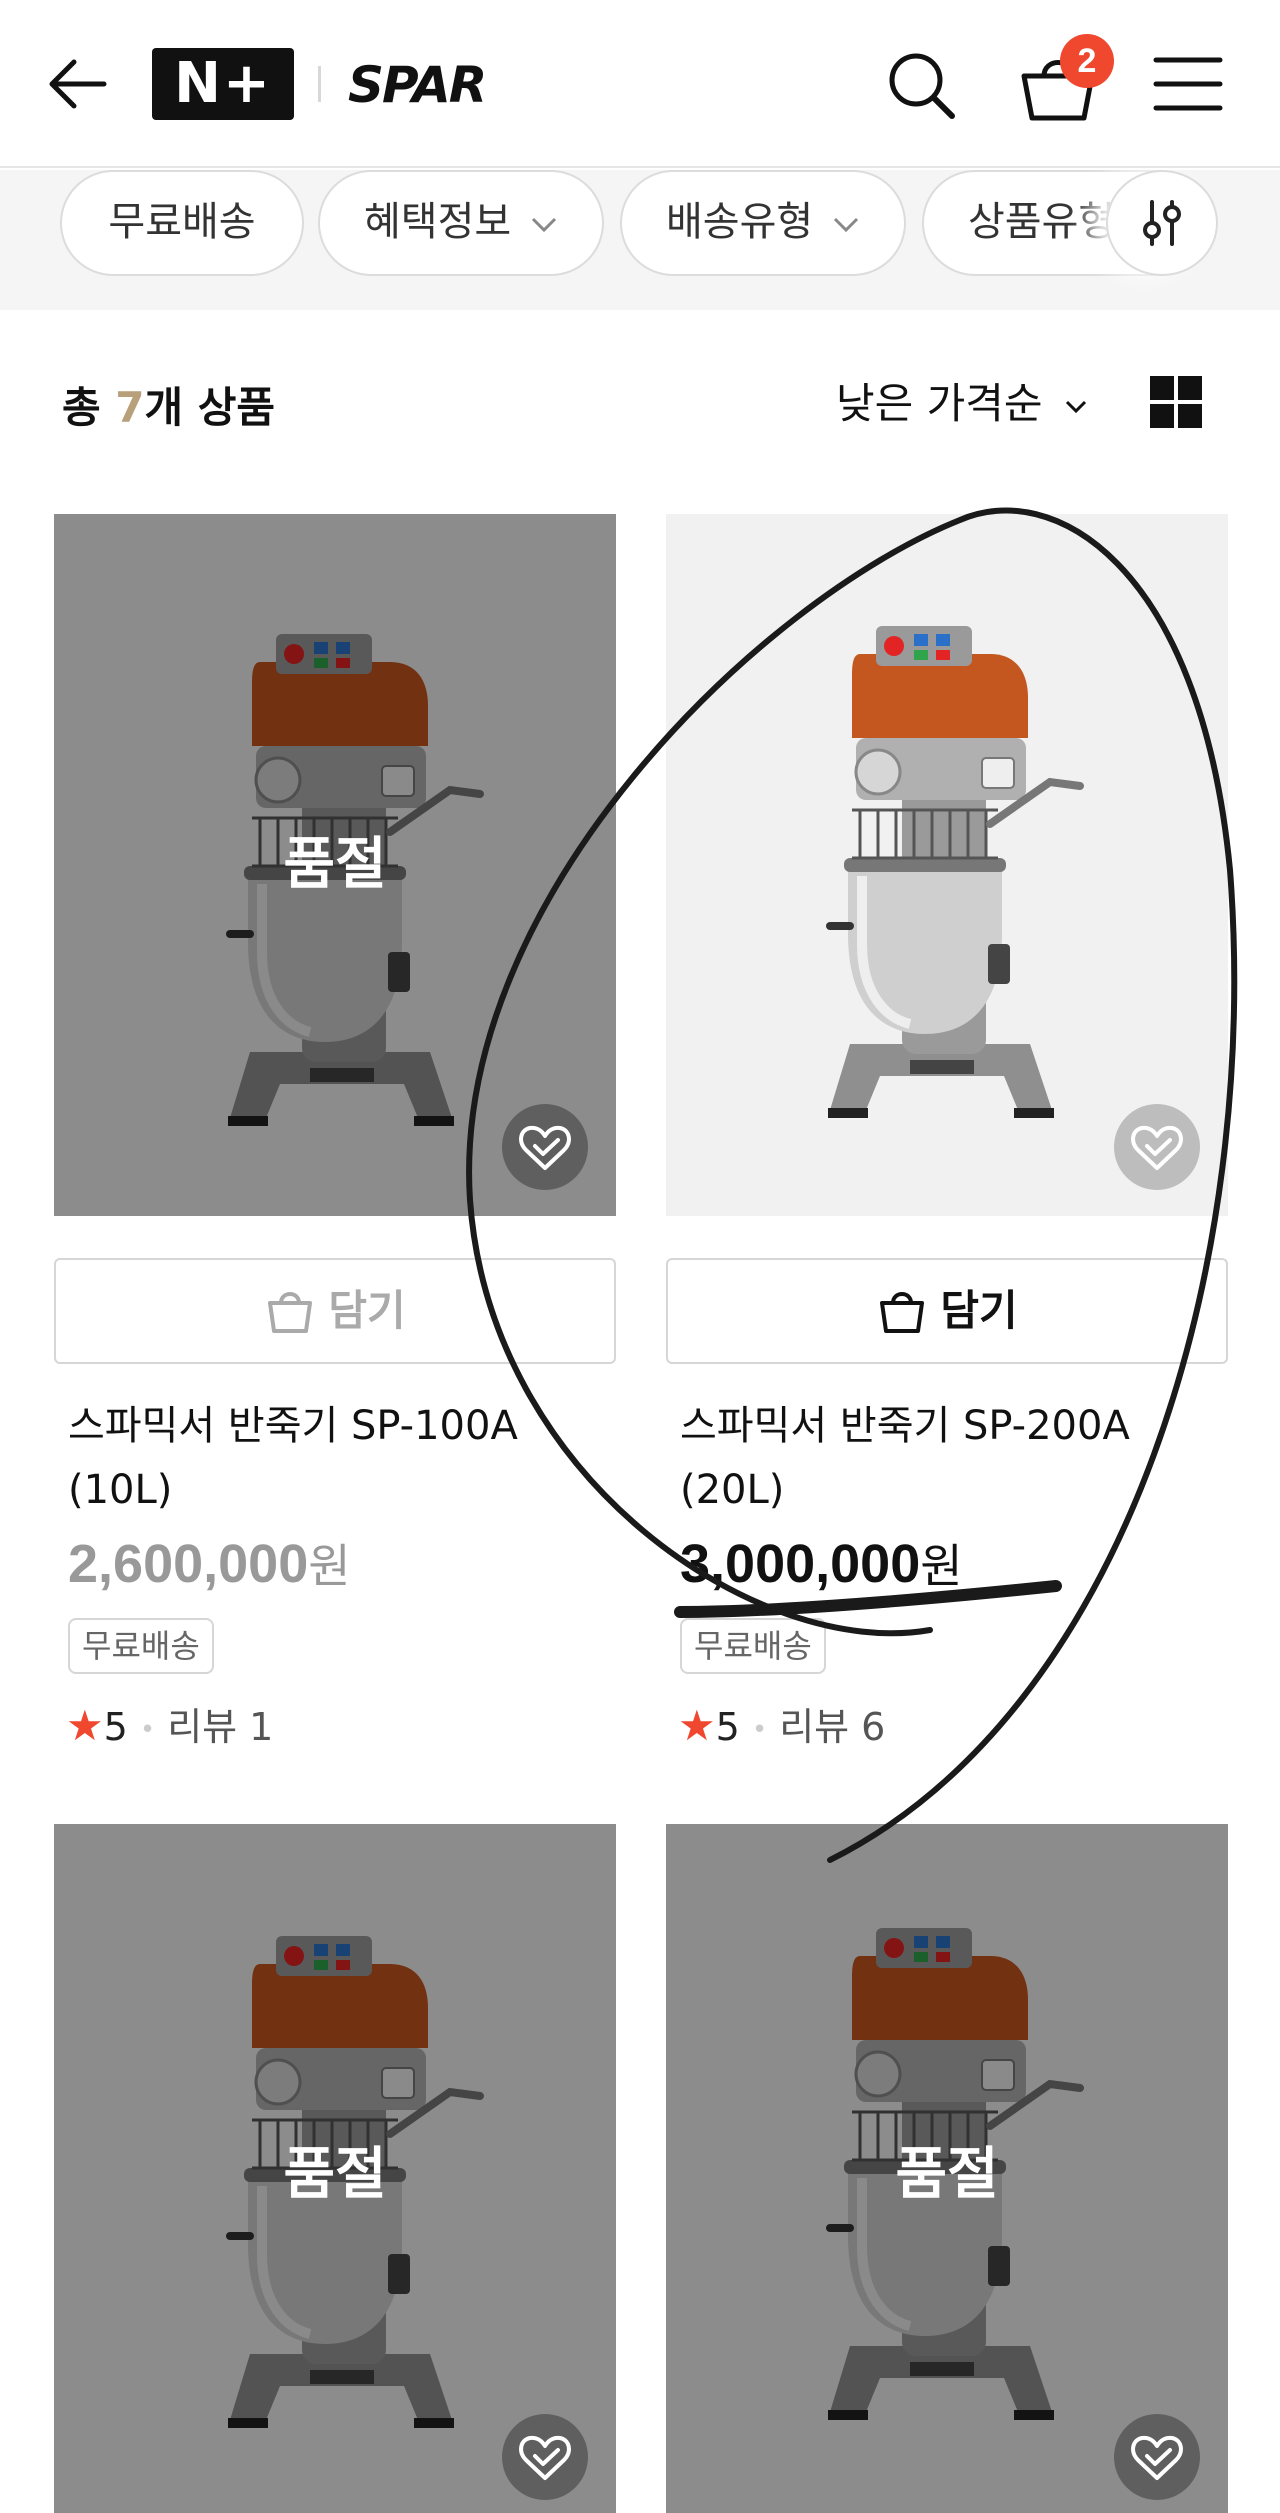  Describe the element at coordinates (800, 1564) in the screenshot. I see `price-value: 3,000,000` at that location.